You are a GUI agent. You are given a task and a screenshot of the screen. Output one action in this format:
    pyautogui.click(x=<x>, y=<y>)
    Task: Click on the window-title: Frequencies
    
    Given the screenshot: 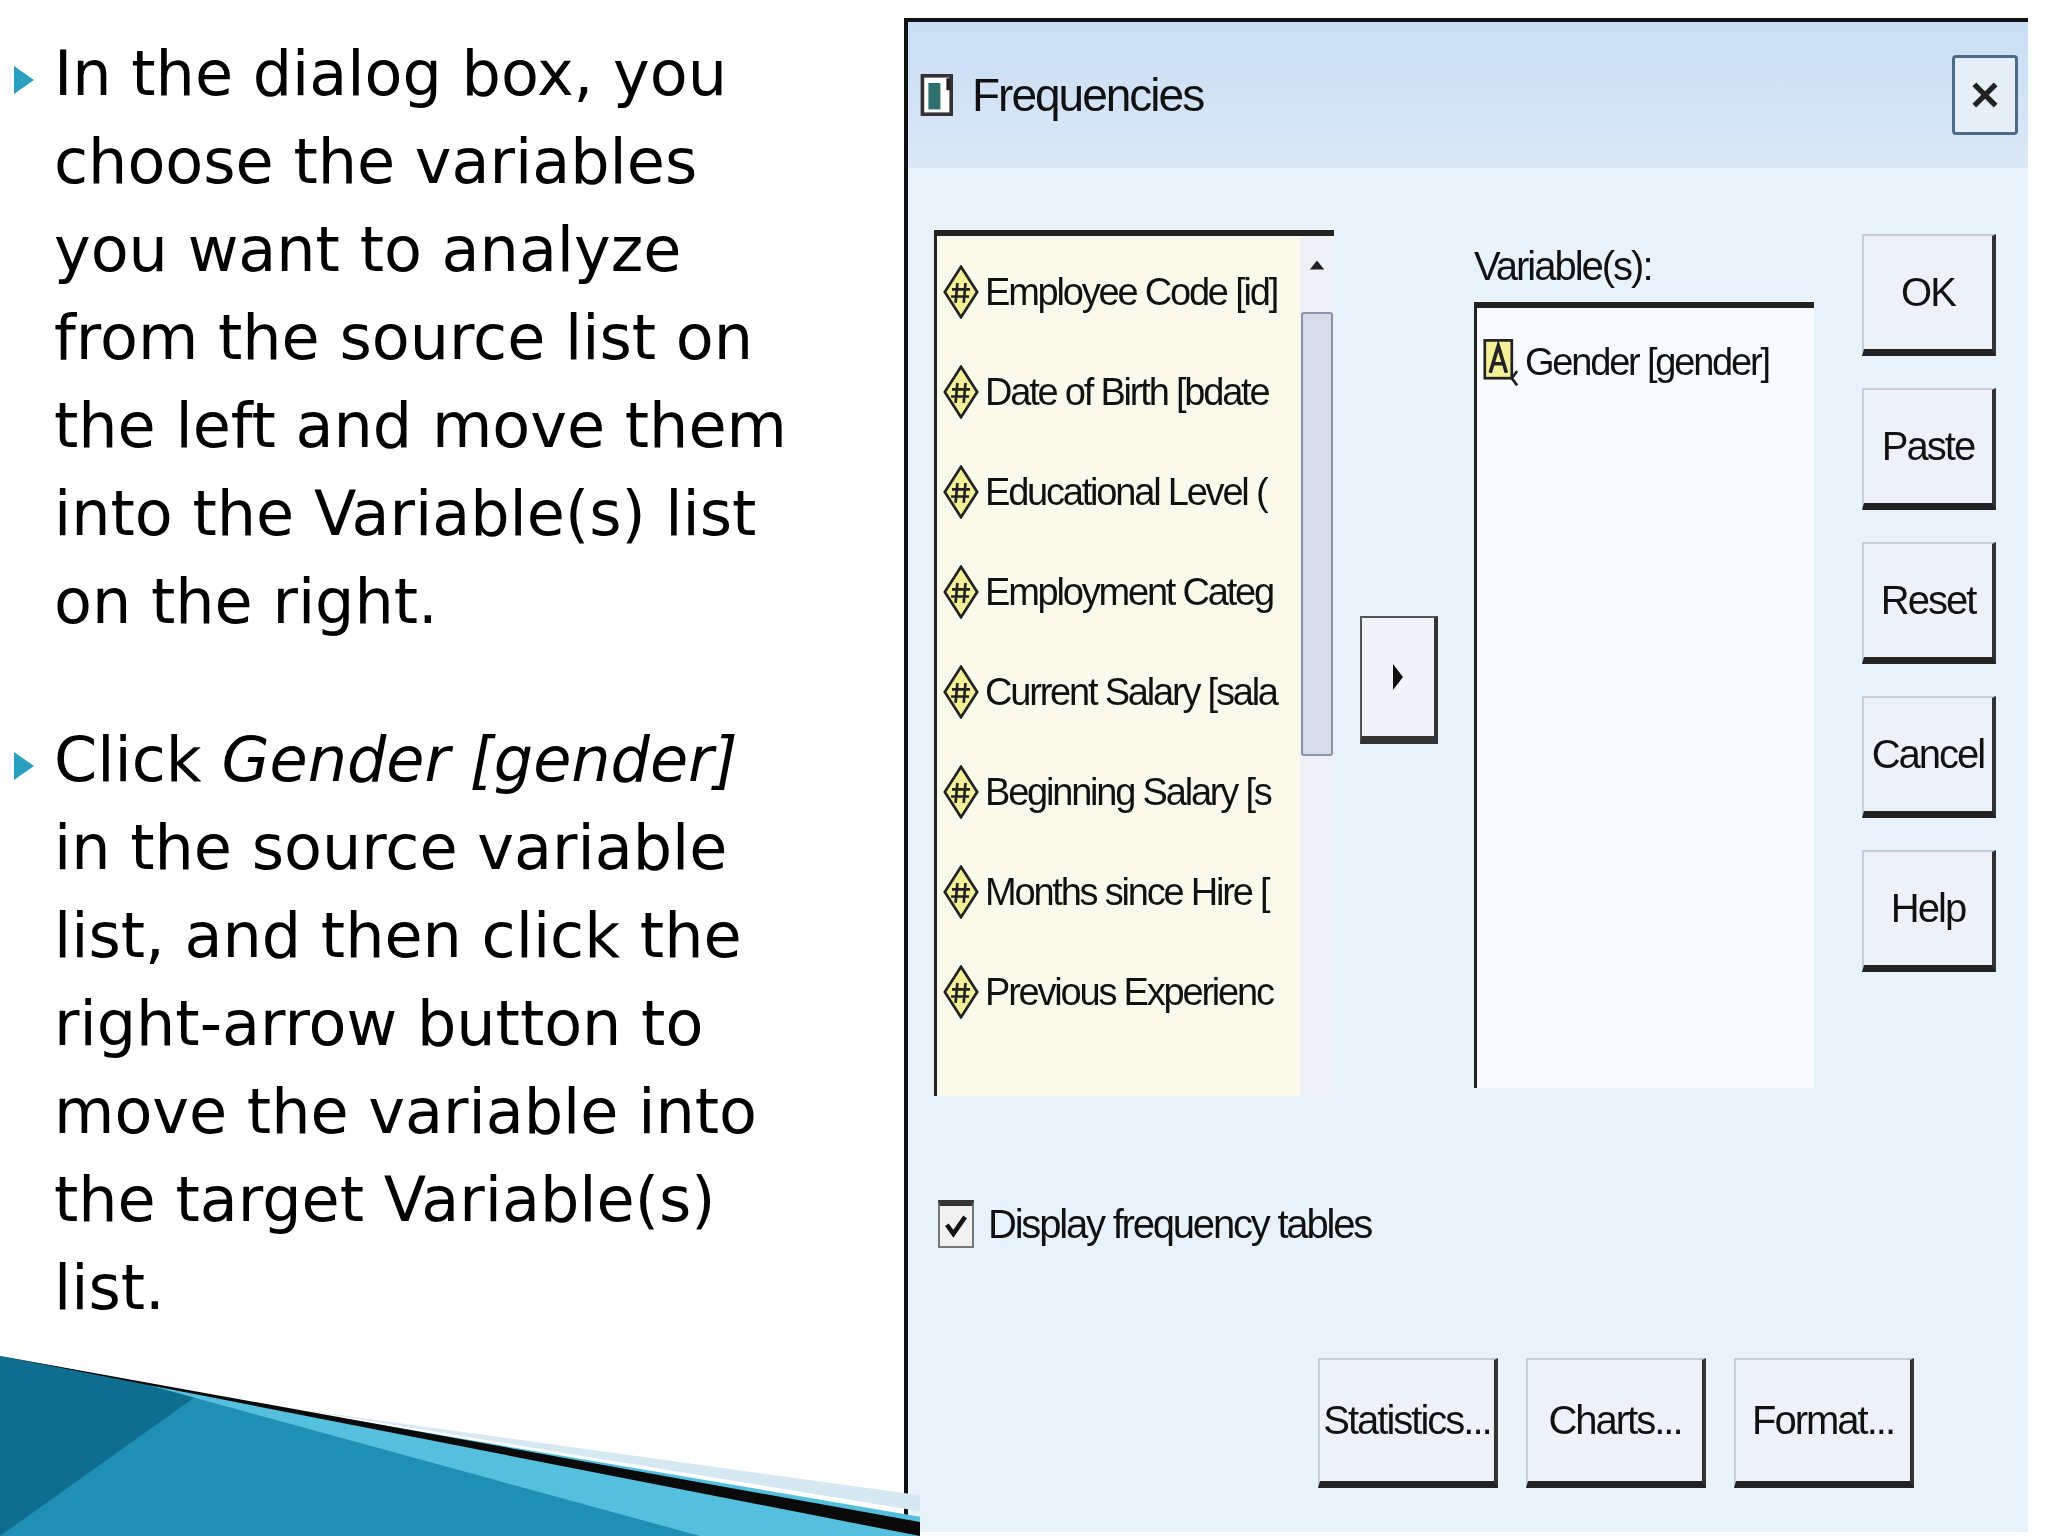 What is the action you would take?
    pyautogui.click(x=1088, y=95)
    